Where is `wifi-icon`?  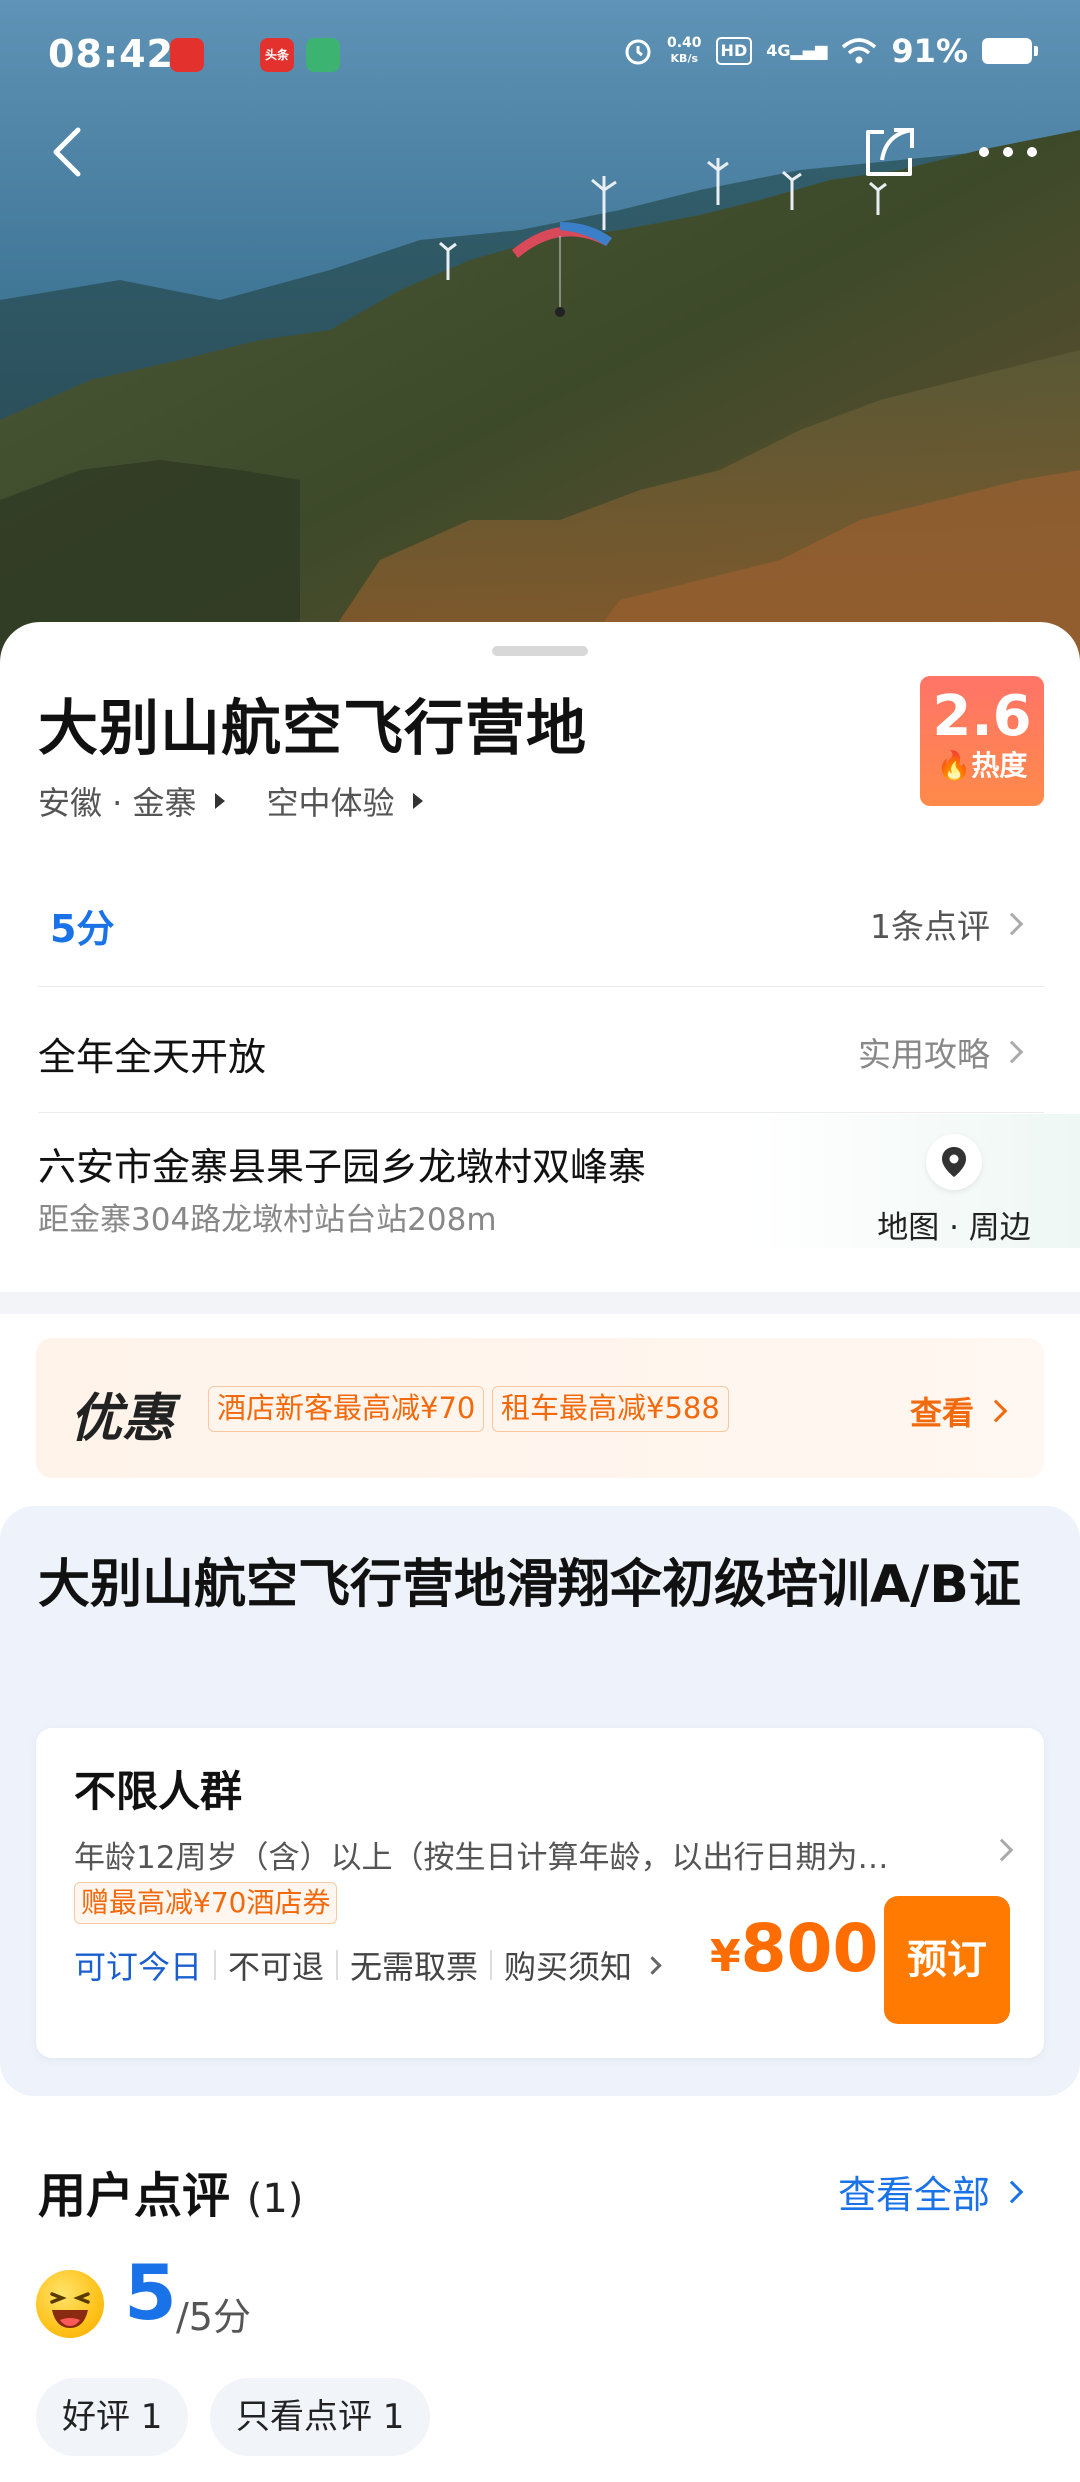
wifi-icon is located at coordinates (859, 51).